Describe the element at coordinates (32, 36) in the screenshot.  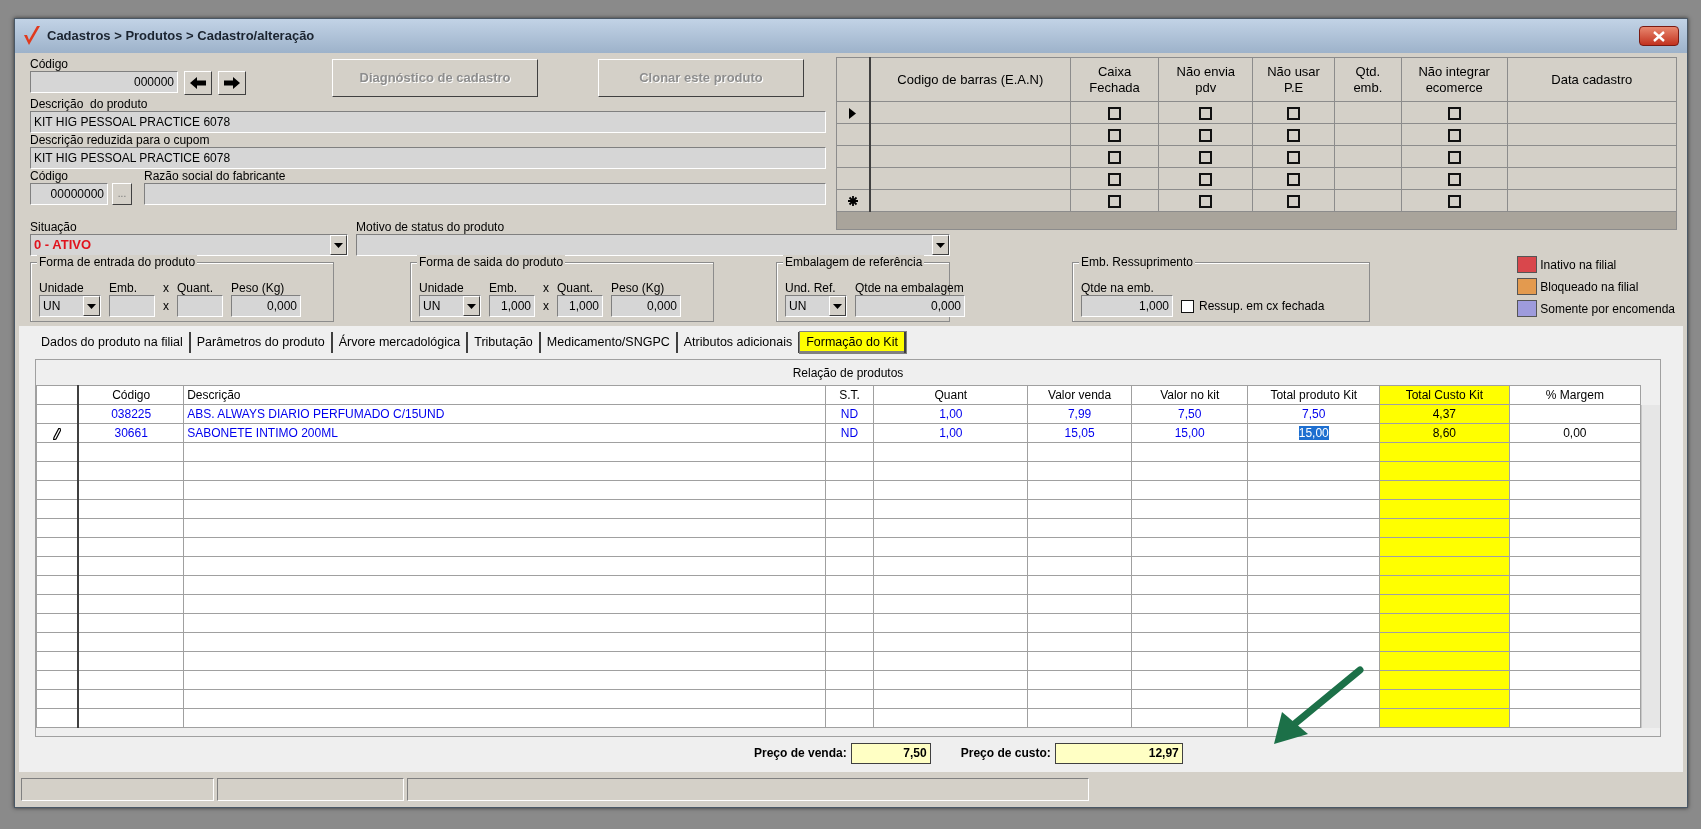
I see `logo-icon` at that location.